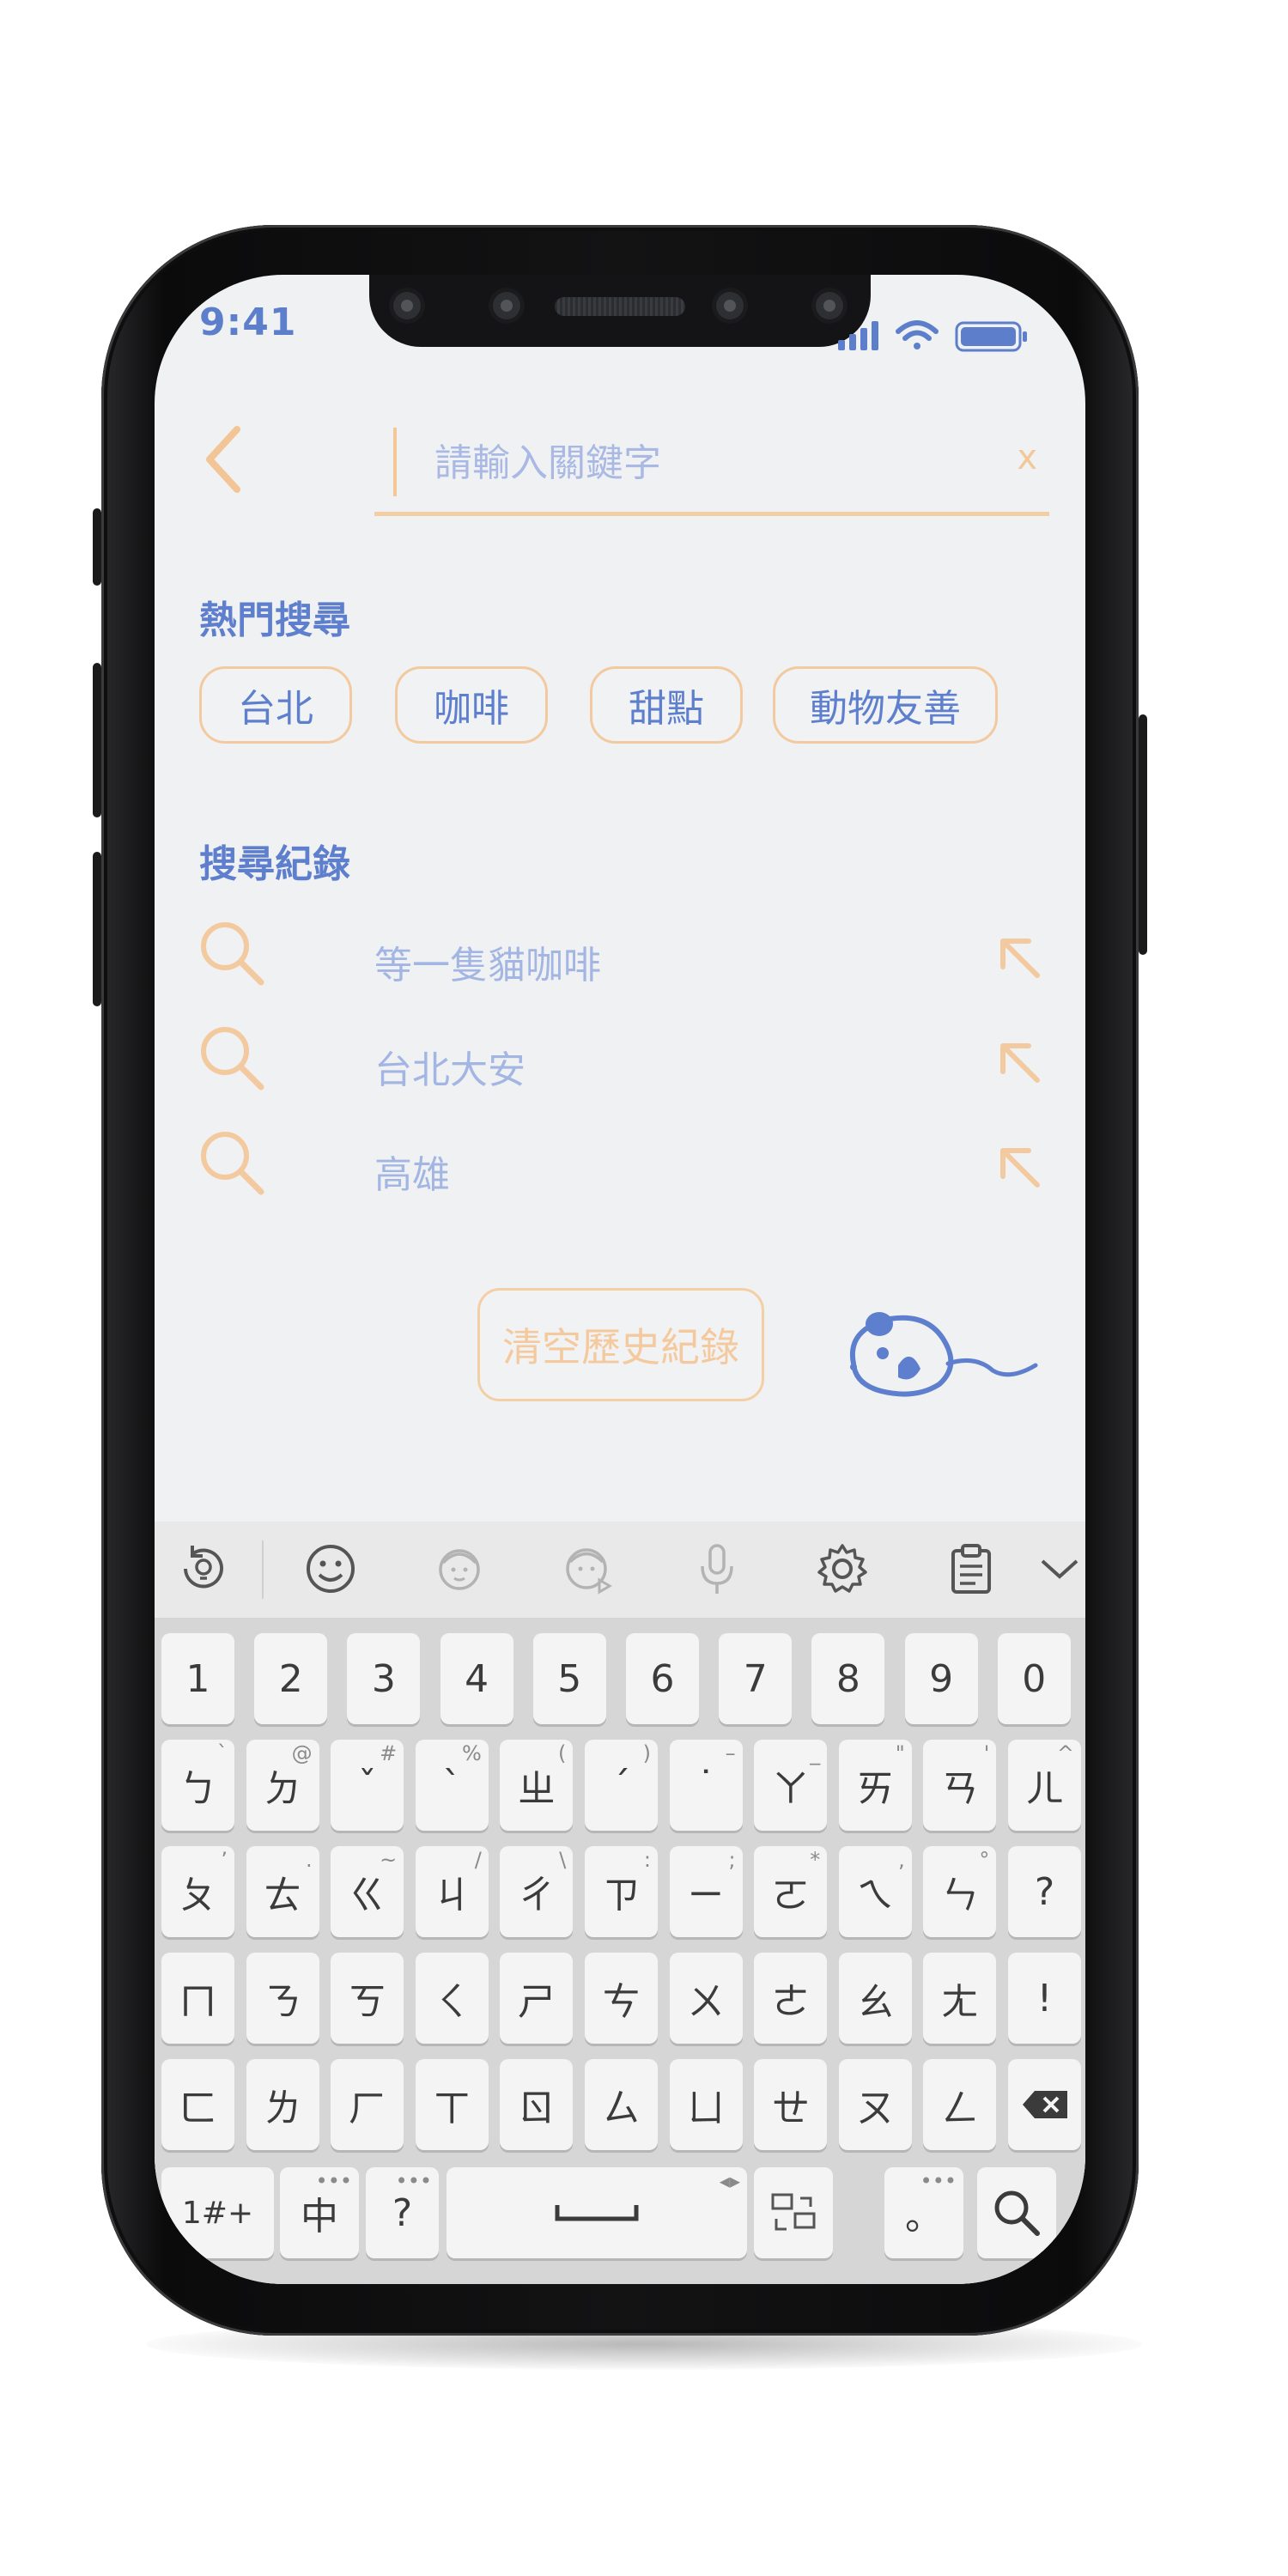 The height and width of the screenshot is (2576, 1288). What do you see at coordinates (203, 1568) in the screenshot?
I see `refresh-bulb-icon` at bounding box center [203, 1568].